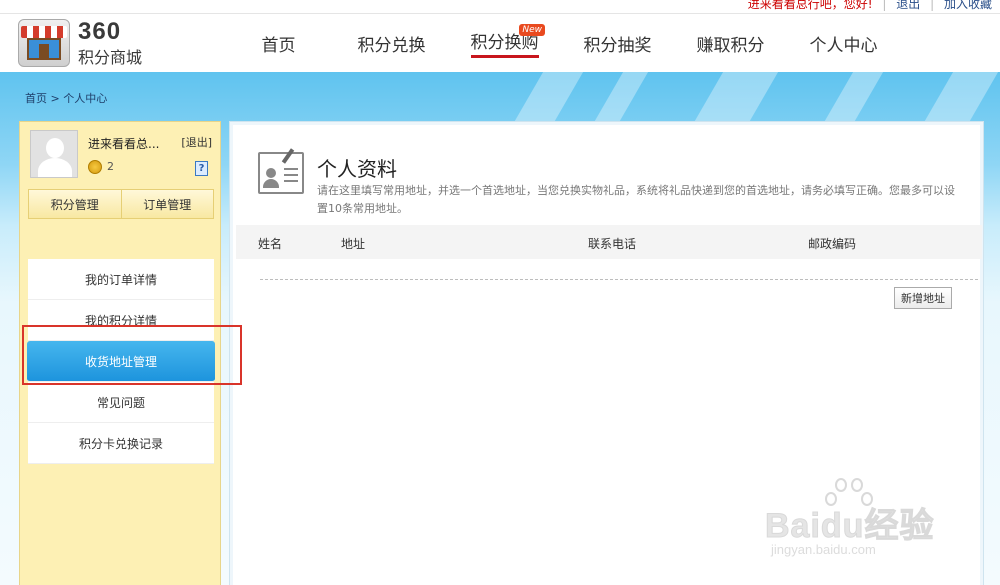 This screenshot has height=585, width=1000. Describe the element at coordinates (923, 298) in the screenshot. I see `add-address-button: 新增地址` at that location.